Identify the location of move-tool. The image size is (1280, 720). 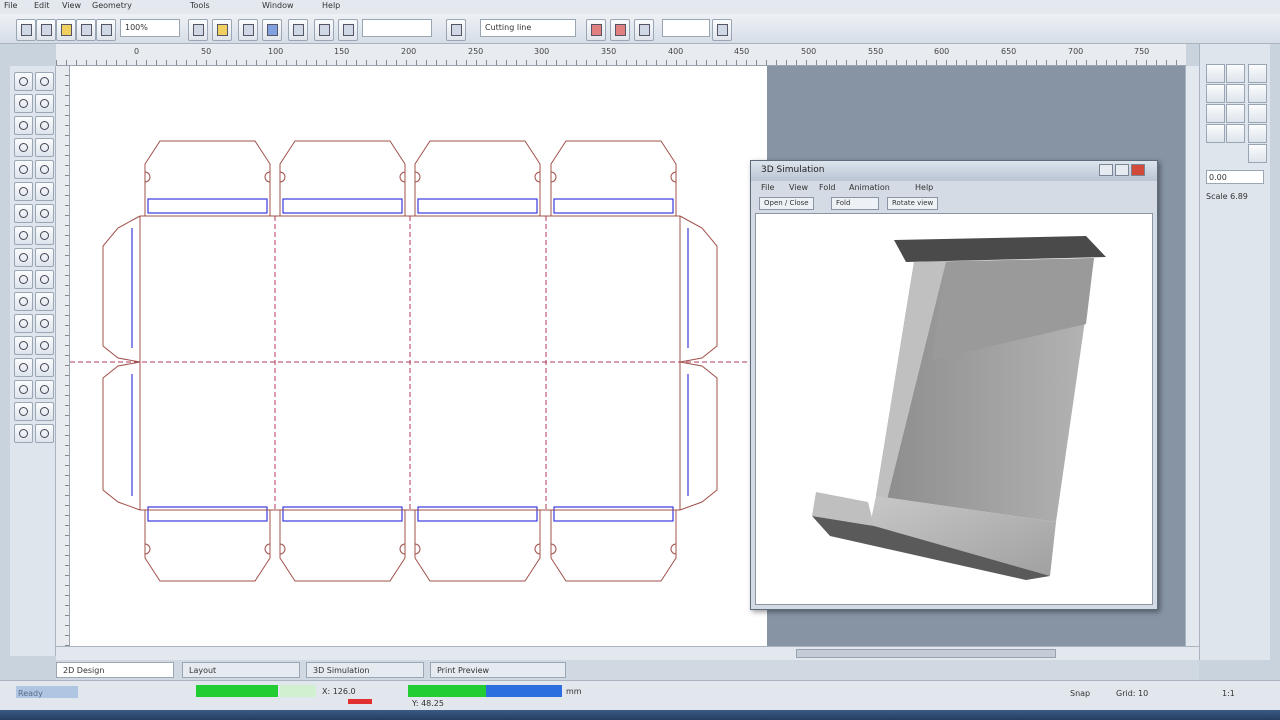
(44, 213).